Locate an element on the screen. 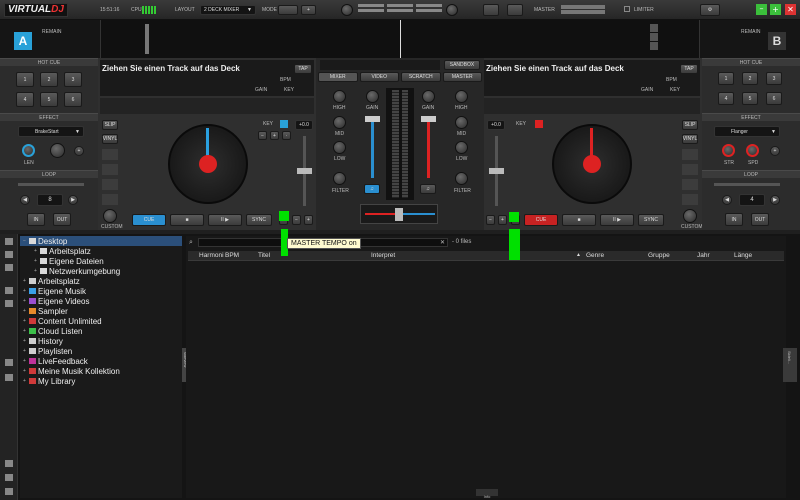  add-list-icon is located at coordinates (9, 477).